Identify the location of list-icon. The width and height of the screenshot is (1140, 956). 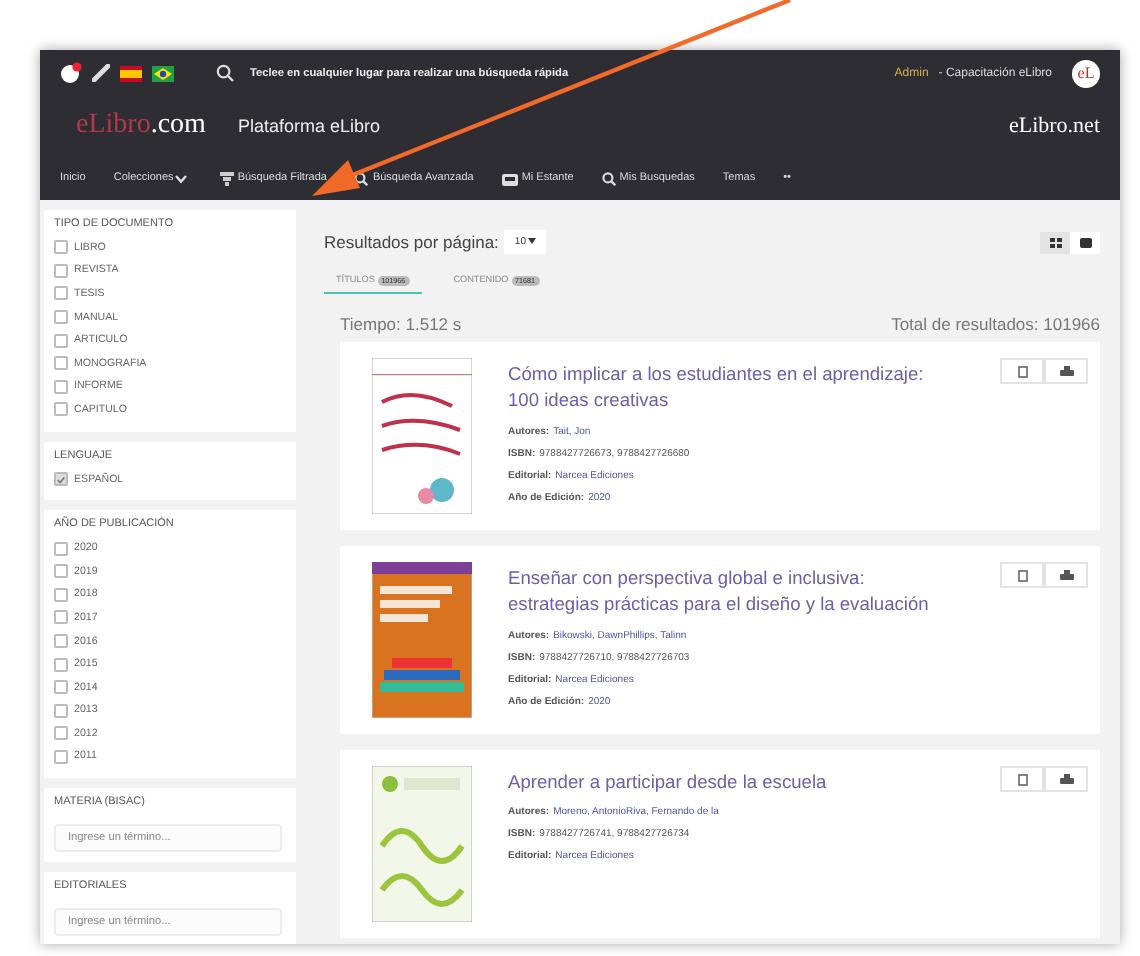
(1085, 242).